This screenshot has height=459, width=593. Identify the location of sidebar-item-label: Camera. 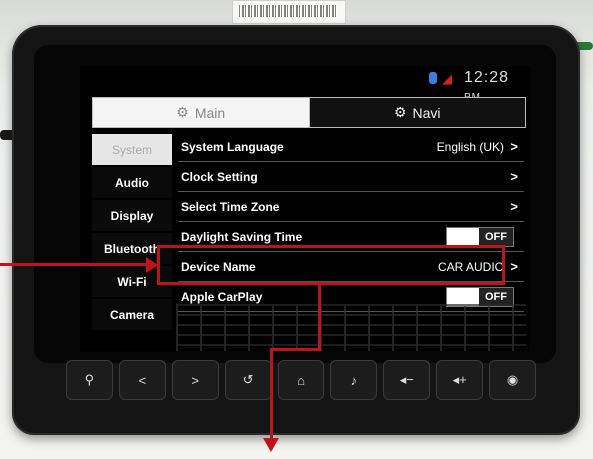
(132, 314).